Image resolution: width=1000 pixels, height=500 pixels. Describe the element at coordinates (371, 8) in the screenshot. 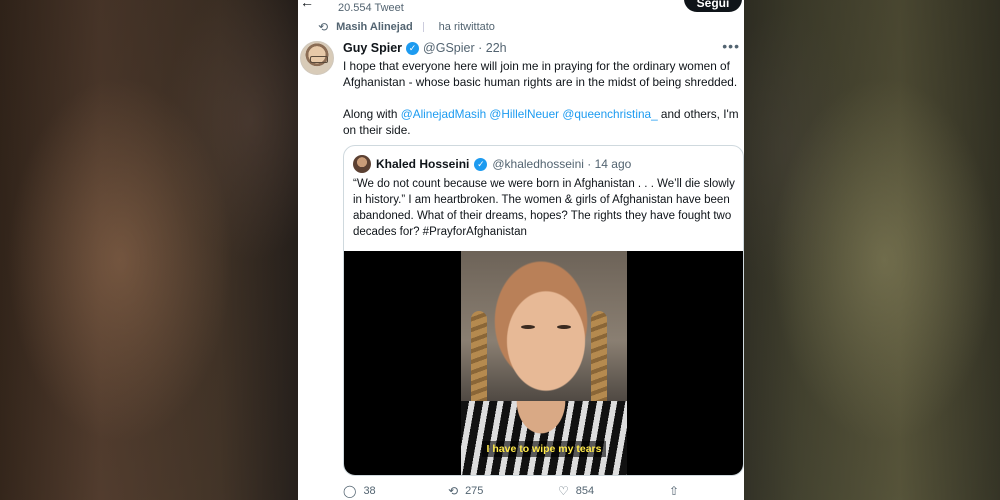

I see `tweet-count: 20.554 Tweet` at that location.